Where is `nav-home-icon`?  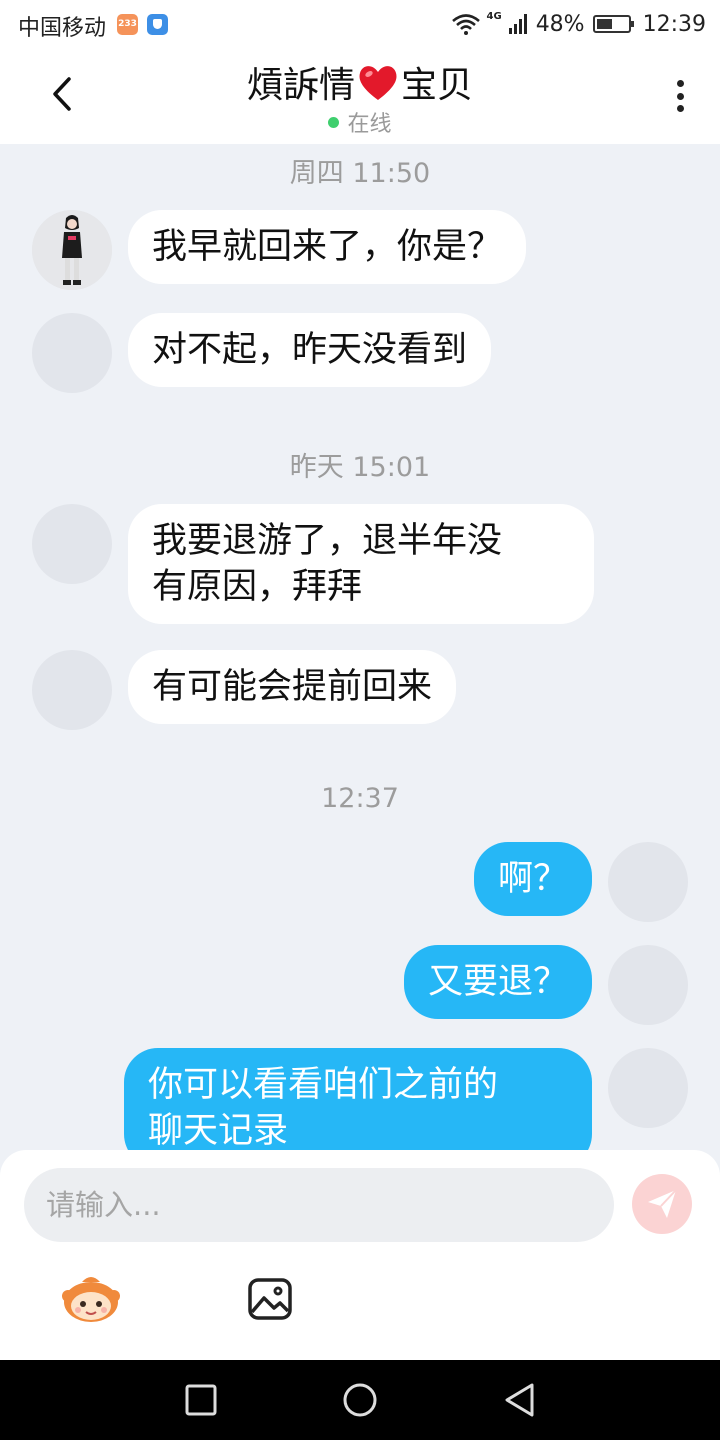
nav-home-icon is located at coordinates (360, 1400).